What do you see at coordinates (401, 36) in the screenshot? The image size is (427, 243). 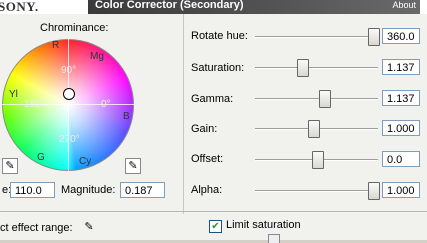 I see `slider-value-field: 360.0` at bounding box center [401, 36].